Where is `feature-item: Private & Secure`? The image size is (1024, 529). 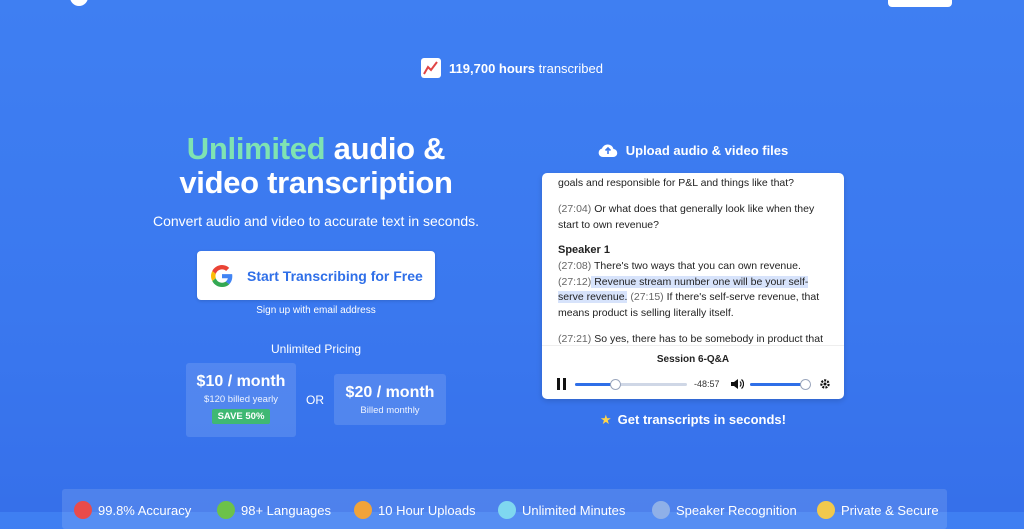
feature-item: Private & Secure is located at coordinates (878, 510).